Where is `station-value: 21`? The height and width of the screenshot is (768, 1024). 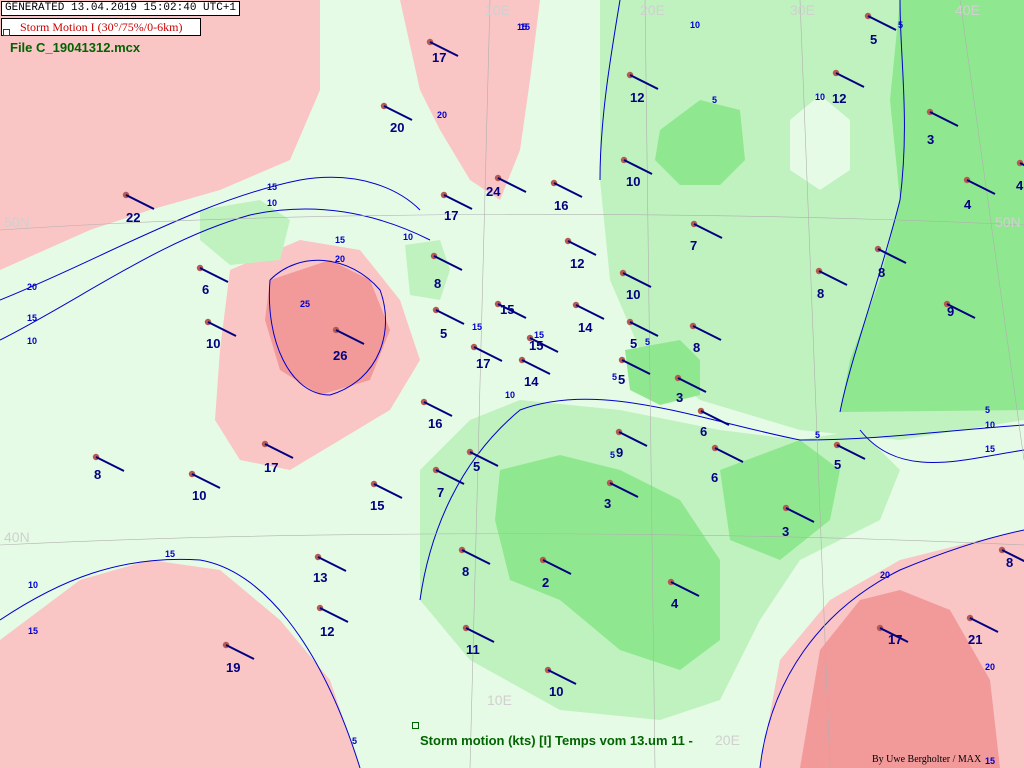 station-value: 21 is located at coordinates (975, 639).